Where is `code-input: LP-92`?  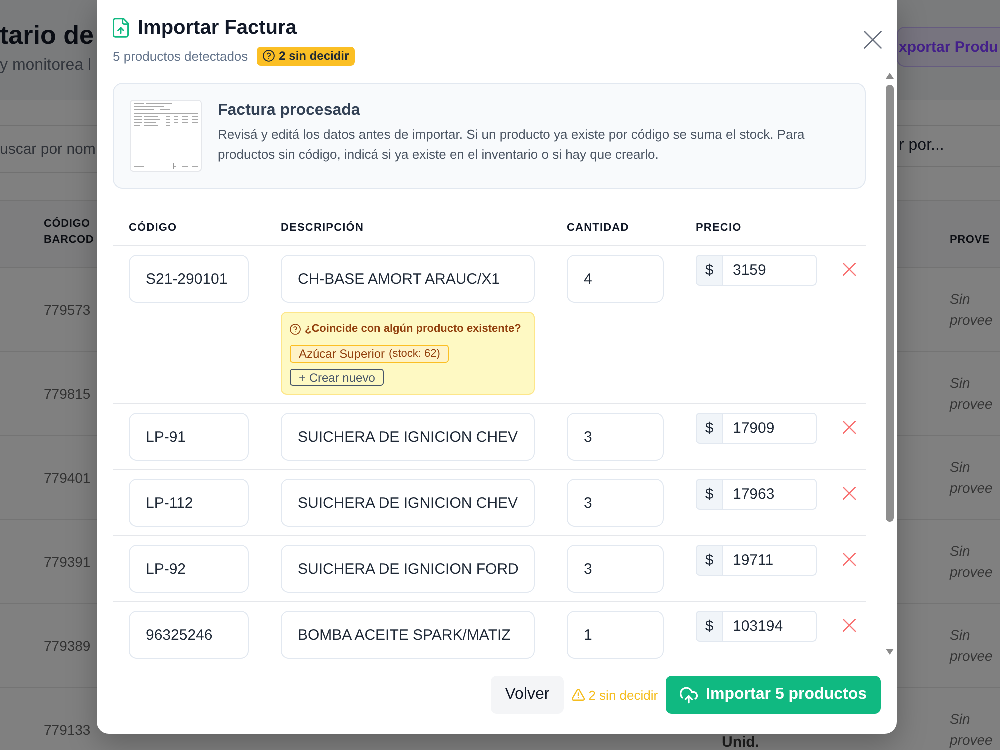
code-input: LP-92 is located at coordinates (189, 569).